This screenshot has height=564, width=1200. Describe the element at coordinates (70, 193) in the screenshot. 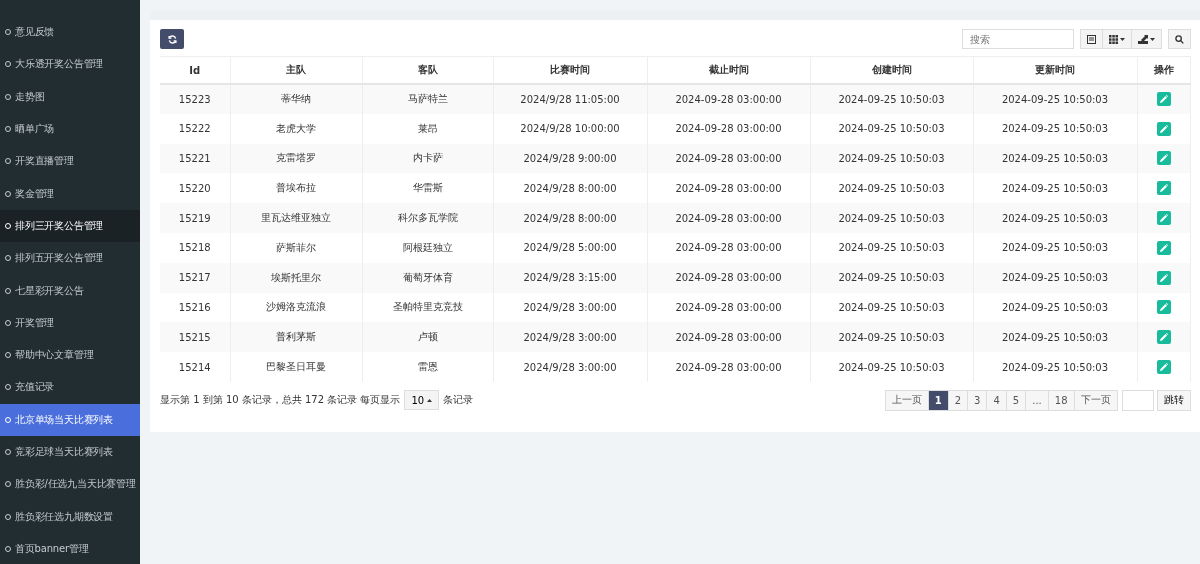

I see `sidebar-item: 奖金管理` at that location.